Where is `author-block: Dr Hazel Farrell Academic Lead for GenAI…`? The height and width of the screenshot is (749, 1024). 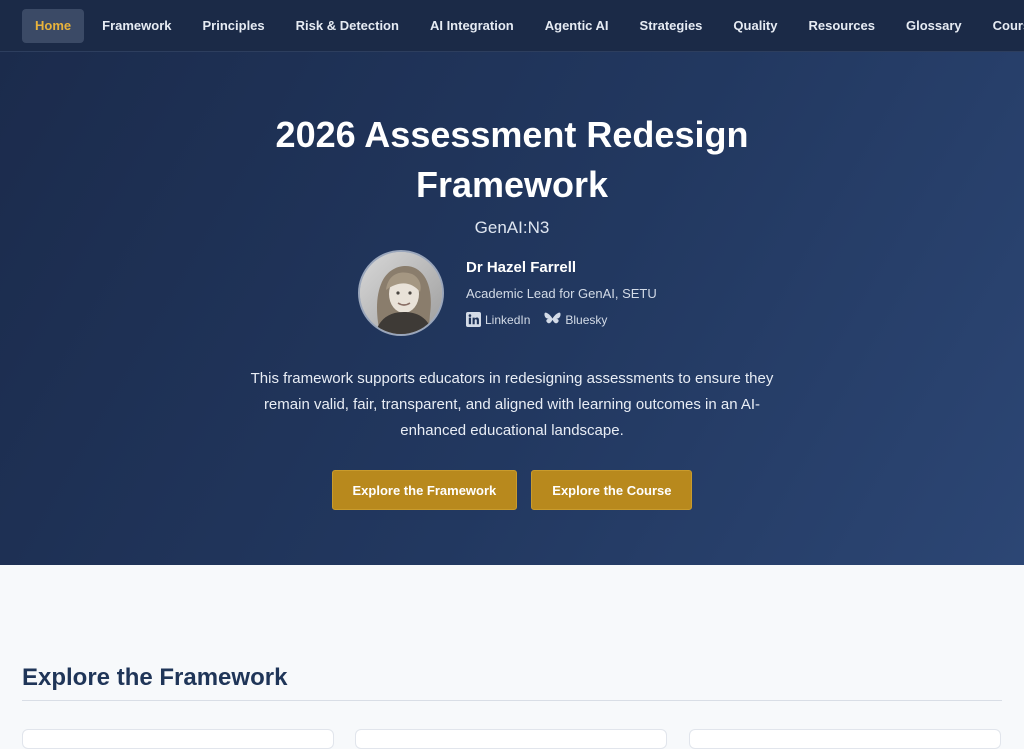
author-block: Dr Hazel Farrell Academic Lead for GenAI… is located at coordinates (523, 294).